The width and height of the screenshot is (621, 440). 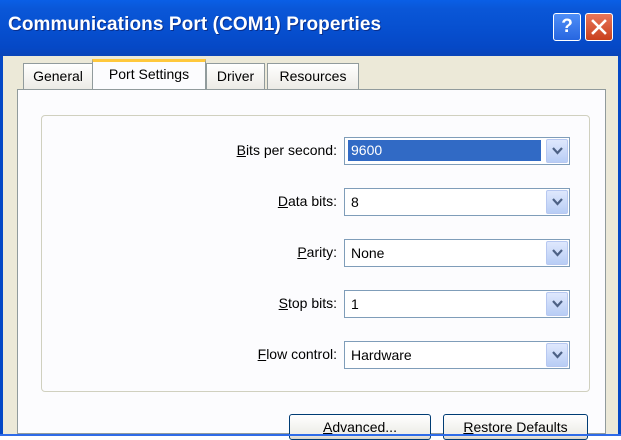 What do you see at coordinates (312, 303) in the screenshot?
I see `stop-bits-label-rest: top bits:` at bounding box center [312, 303].